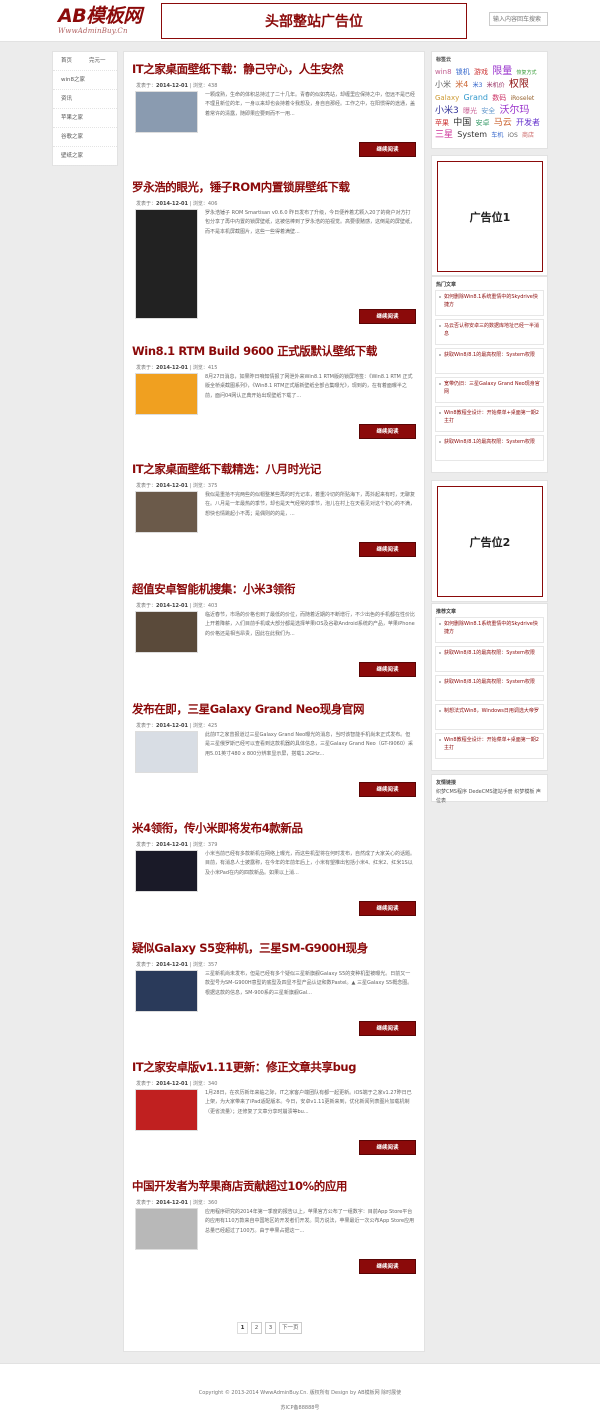 The height and width of the screenshot is (1425, 600). Describe the element at coordinates (503, 123) in the screenshot. I see `tag-link: 马云` at that location.